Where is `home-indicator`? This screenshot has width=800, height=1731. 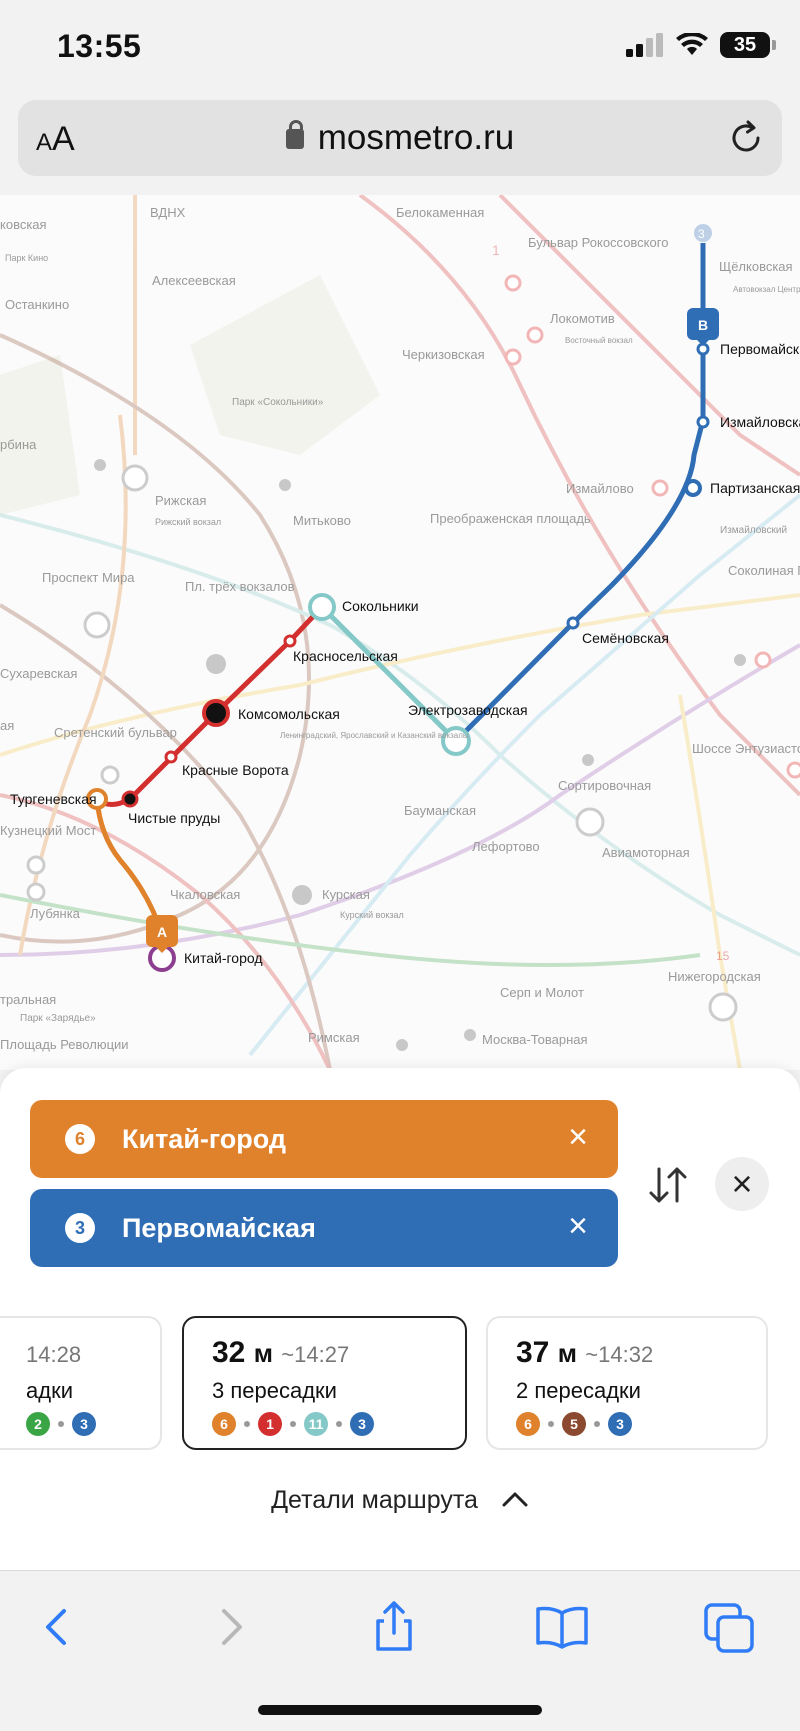
home-indicator is located at coordinates (400, 1710).